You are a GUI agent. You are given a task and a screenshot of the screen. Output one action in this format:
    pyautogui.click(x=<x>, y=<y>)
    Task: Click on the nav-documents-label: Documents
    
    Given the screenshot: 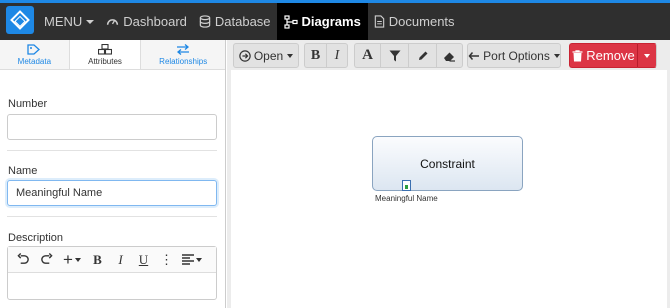 What is the action you would take?
    pyautogui.click(x=421, y=21)
    